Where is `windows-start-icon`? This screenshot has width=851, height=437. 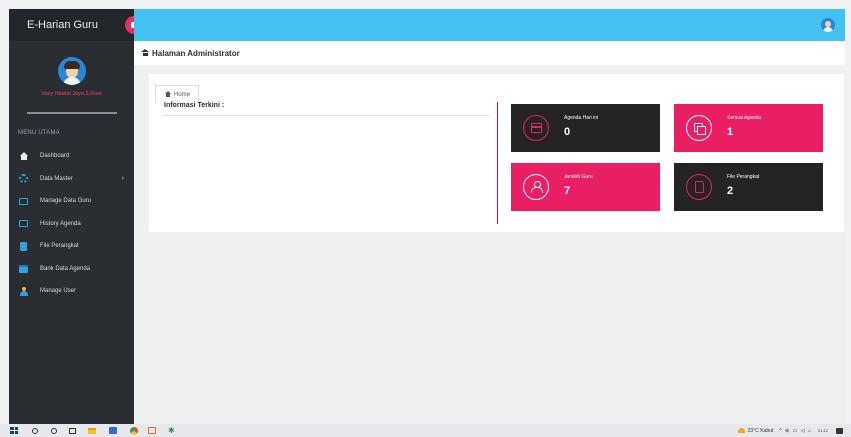
windows-start-icon is located at coordinates (14, 430).